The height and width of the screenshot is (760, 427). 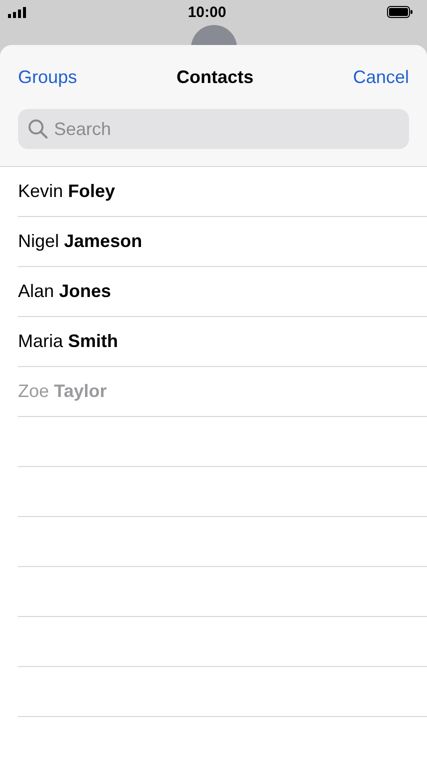 What do you see at coordinates (207, 12) in the screenshot?
I see `status-time: 10:00` at bounding box center [207, 12].